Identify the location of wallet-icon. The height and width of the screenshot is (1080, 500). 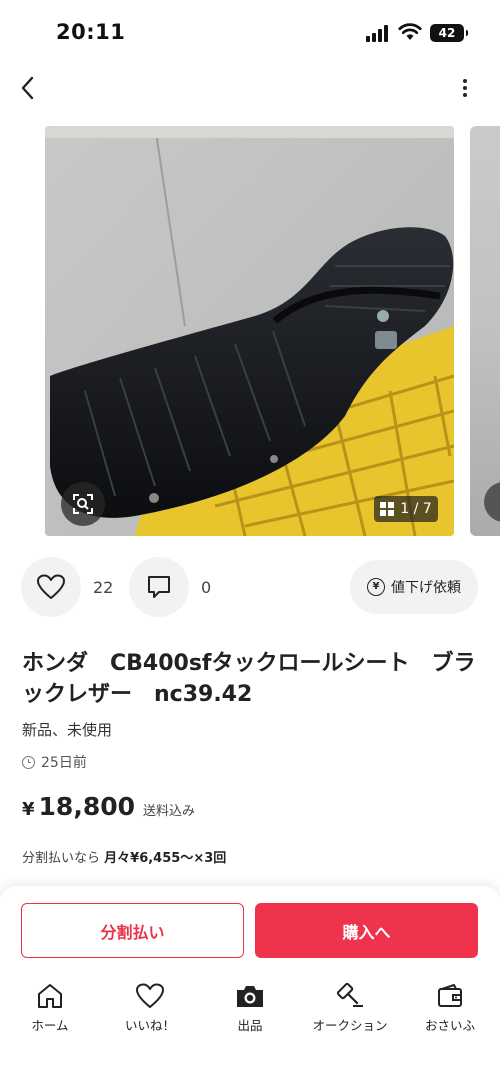
(450, 996).